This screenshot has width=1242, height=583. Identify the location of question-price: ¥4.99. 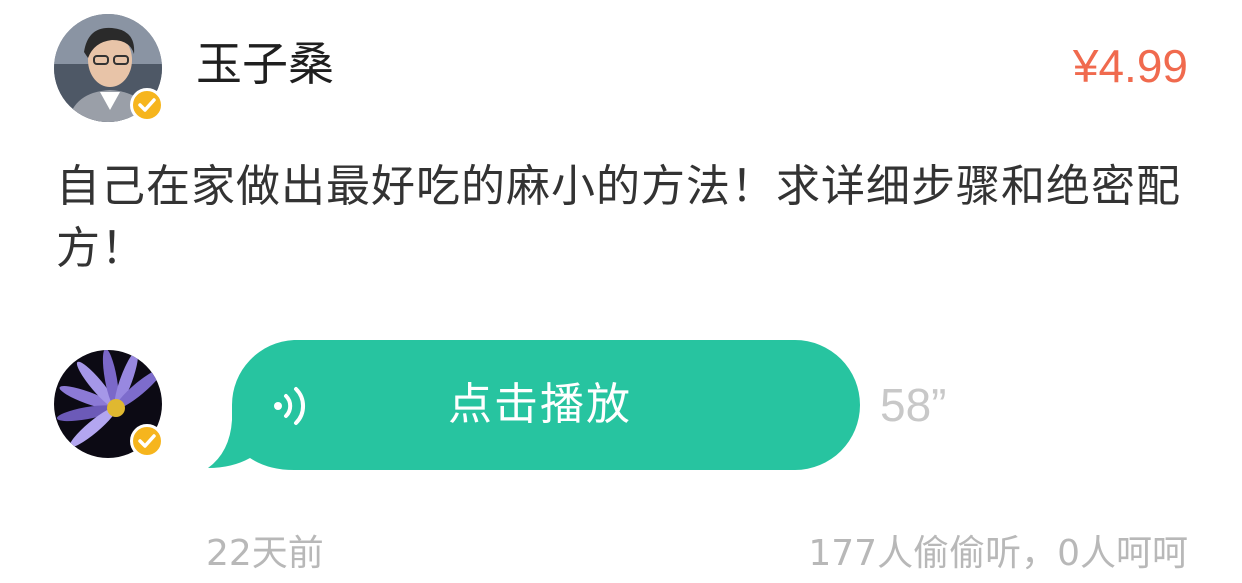
(1130, 66).